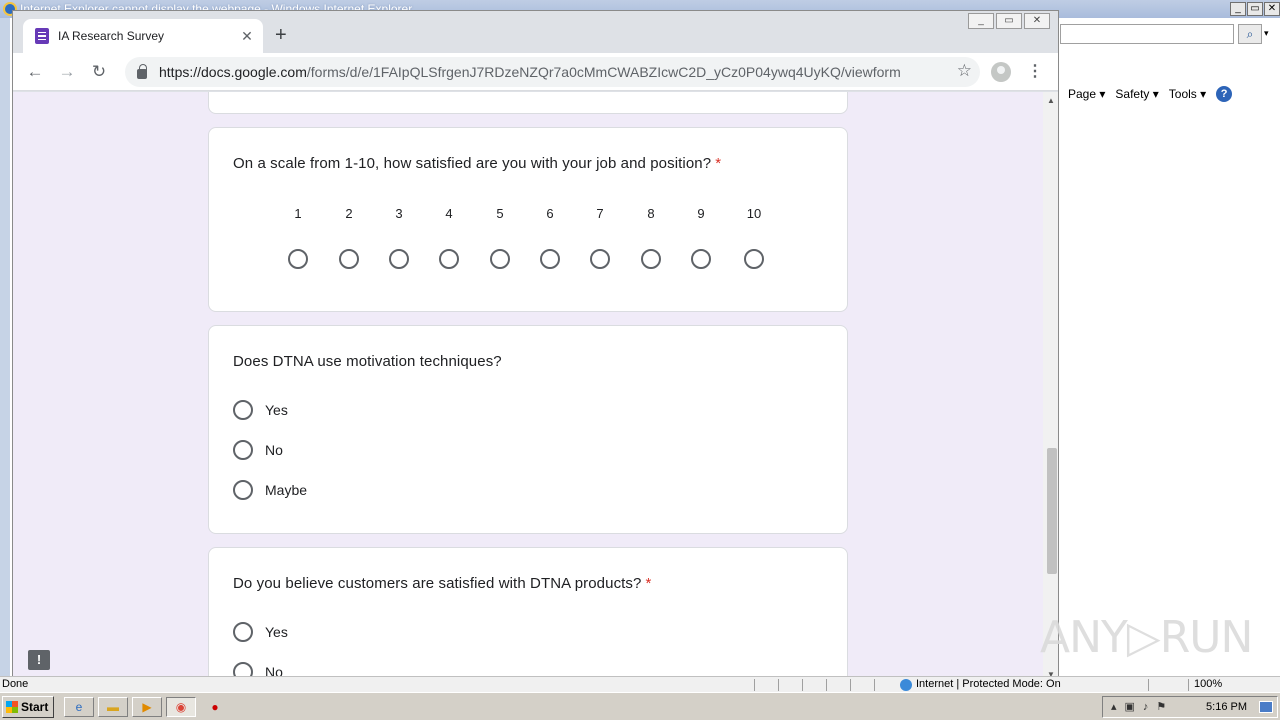 The width and height of the screenshot is (1280, 720). What do you see at coordinates (500, 213) in the screenshot?
I see `scale-label-5: 5` at bounding box center [500, 213].